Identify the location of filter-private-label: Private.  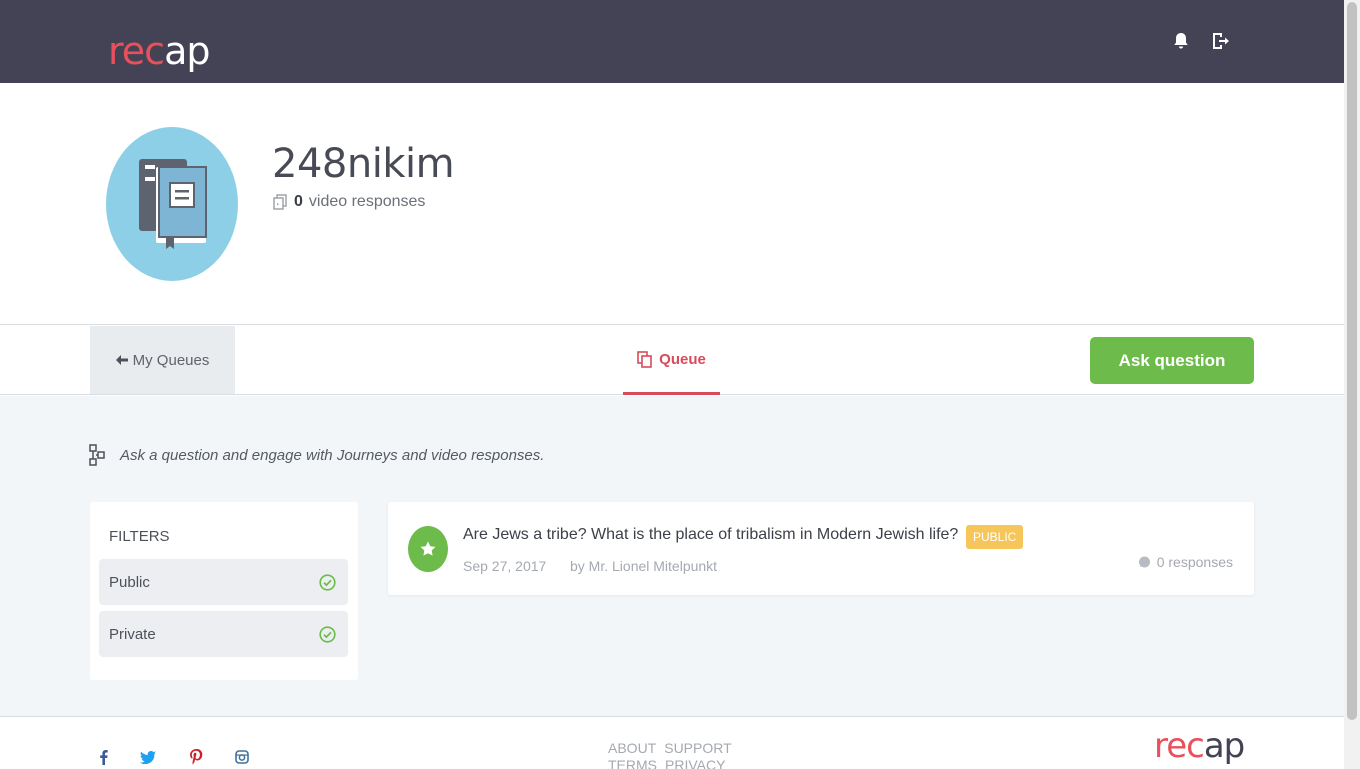
(132, 634).